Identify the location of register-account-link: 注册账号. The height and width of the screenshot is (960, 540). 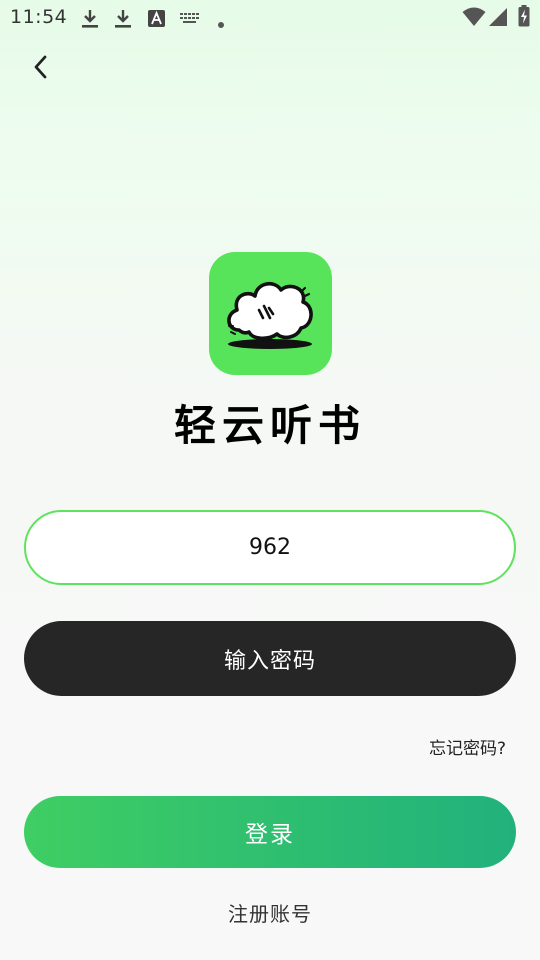
(270, 912).